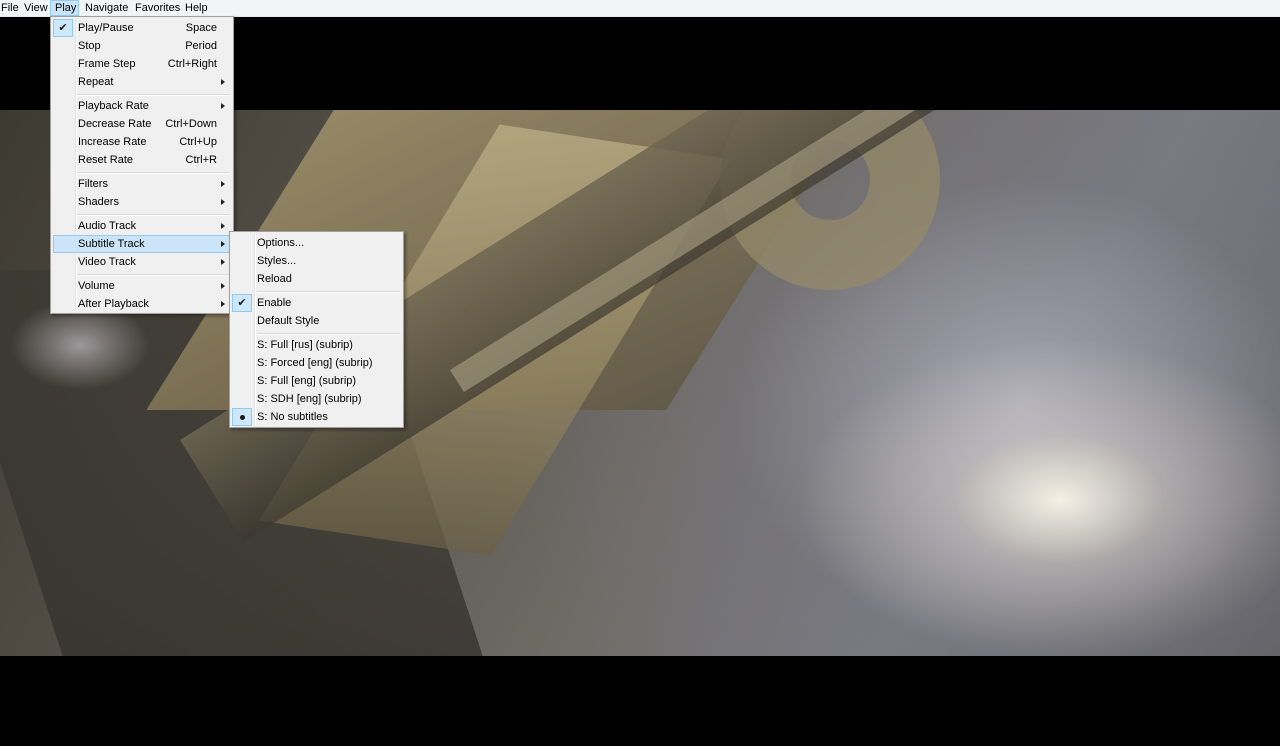 Image resolution: width=1280 pixels, height=746 pixels. What do you see at coordinates (142, 184) in the screenshot?
I see `menu-item-filters: Filters` at bounding box center [142, 184].